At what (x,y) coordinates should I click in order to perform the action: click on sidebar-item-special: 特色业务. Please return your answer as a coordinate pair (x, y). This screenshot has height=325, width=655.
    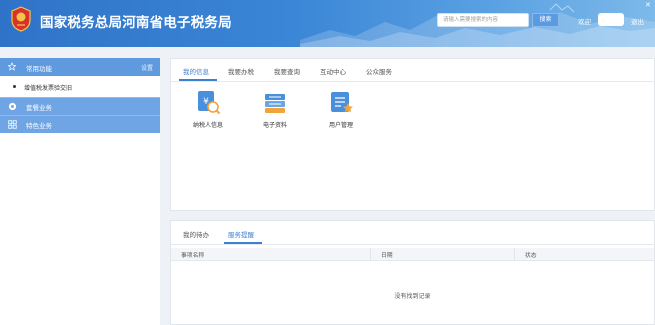
    Looking at the image, I should click on (80, 124).